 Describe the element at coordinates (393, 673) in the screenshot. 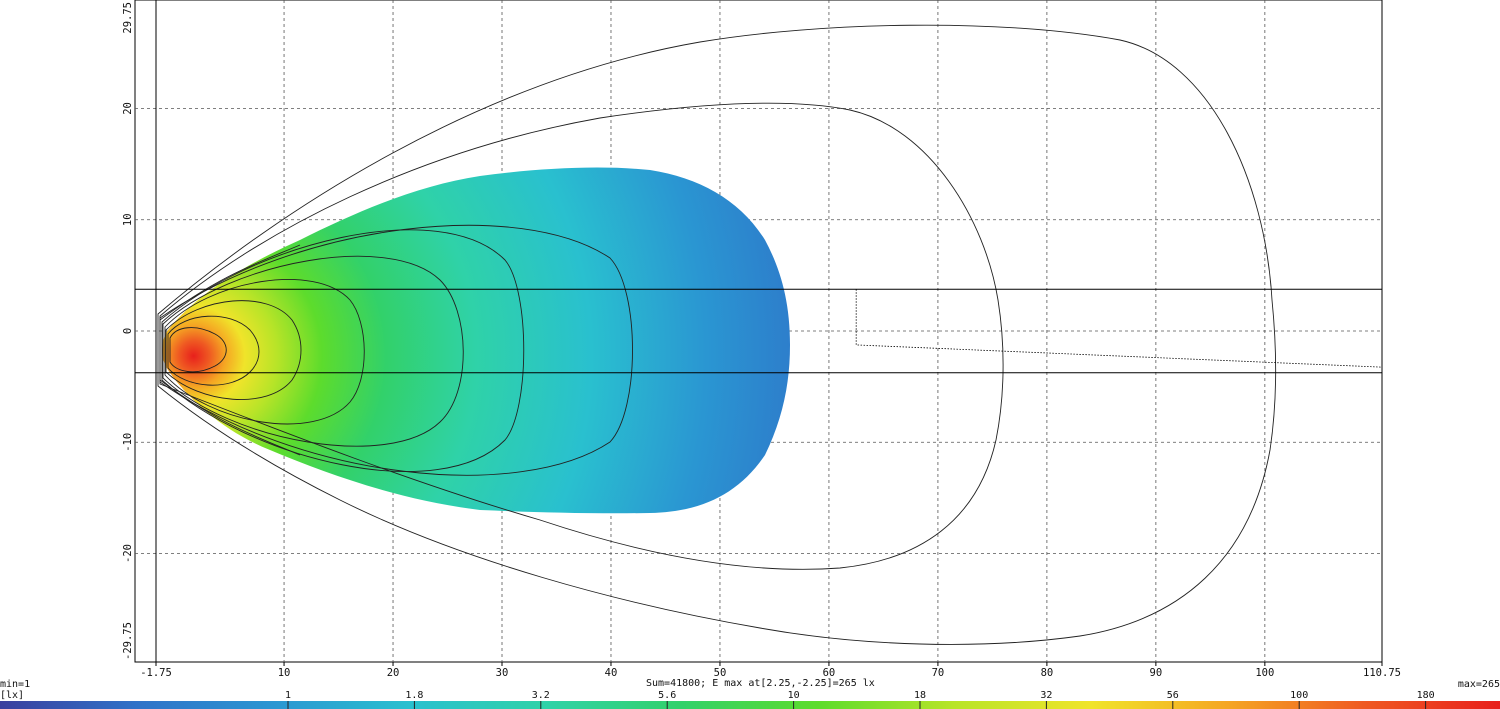

I see `x-tick-label: 20` at that location.